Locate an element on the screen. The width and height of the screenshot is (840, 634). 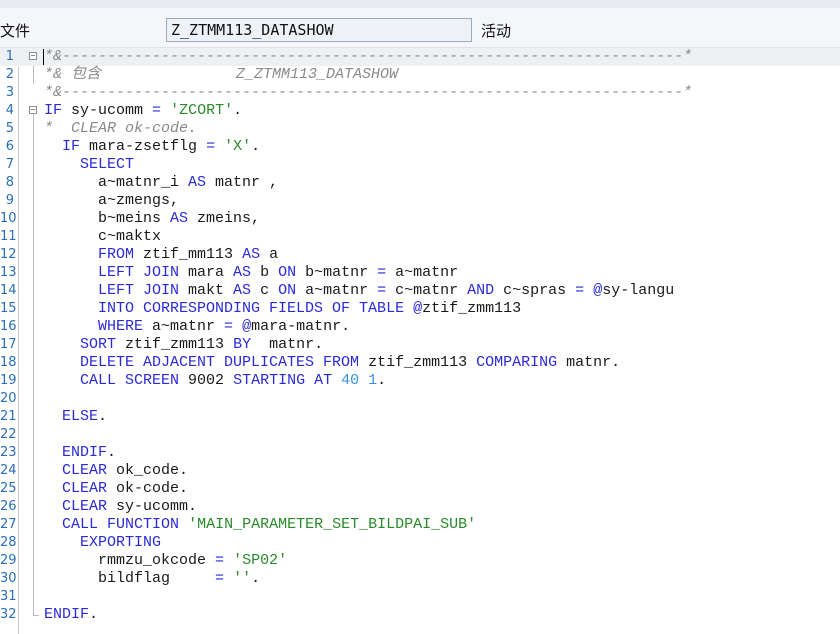
code-token: bildflag is located at coordinates (130, 578).